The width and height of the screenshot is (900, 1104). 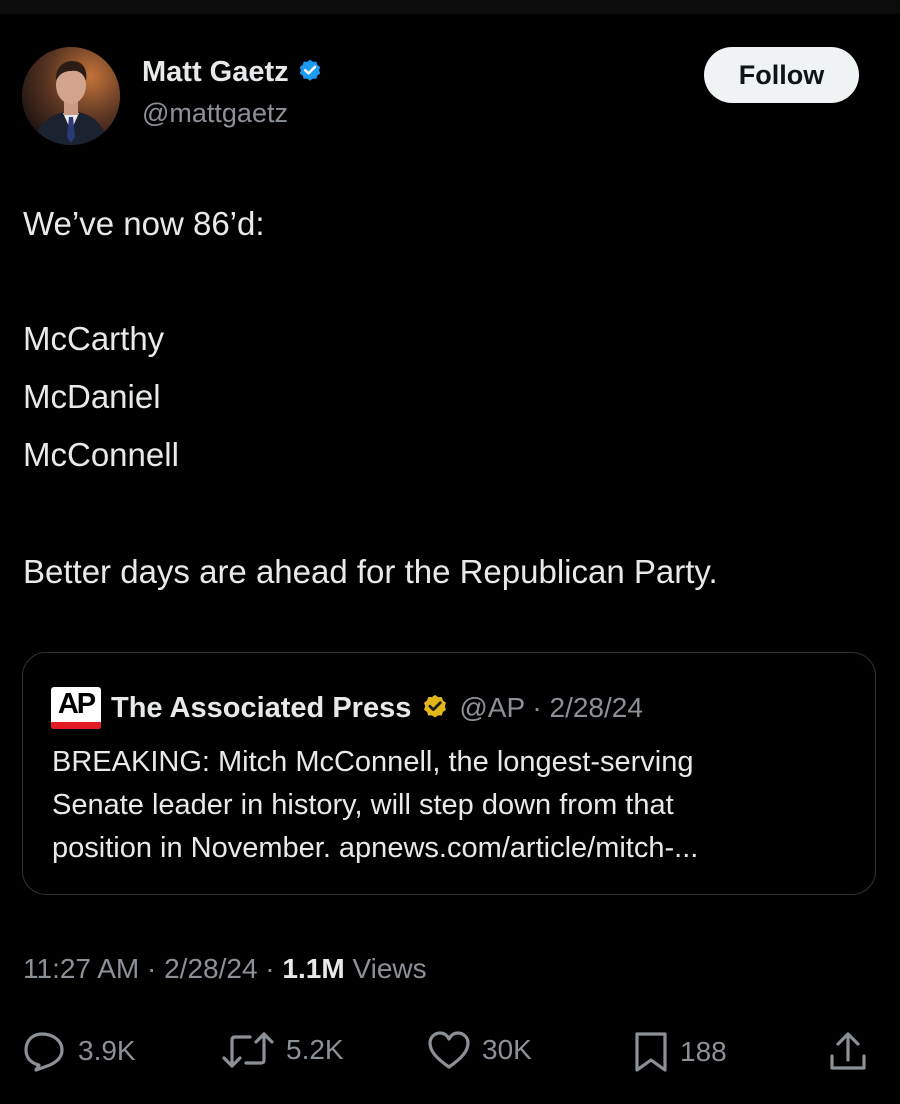 What do you see at coordinates (215, 113) in the screenshot?
I see `author-handle: @mattgaetz` at bounding box center [215, 113].